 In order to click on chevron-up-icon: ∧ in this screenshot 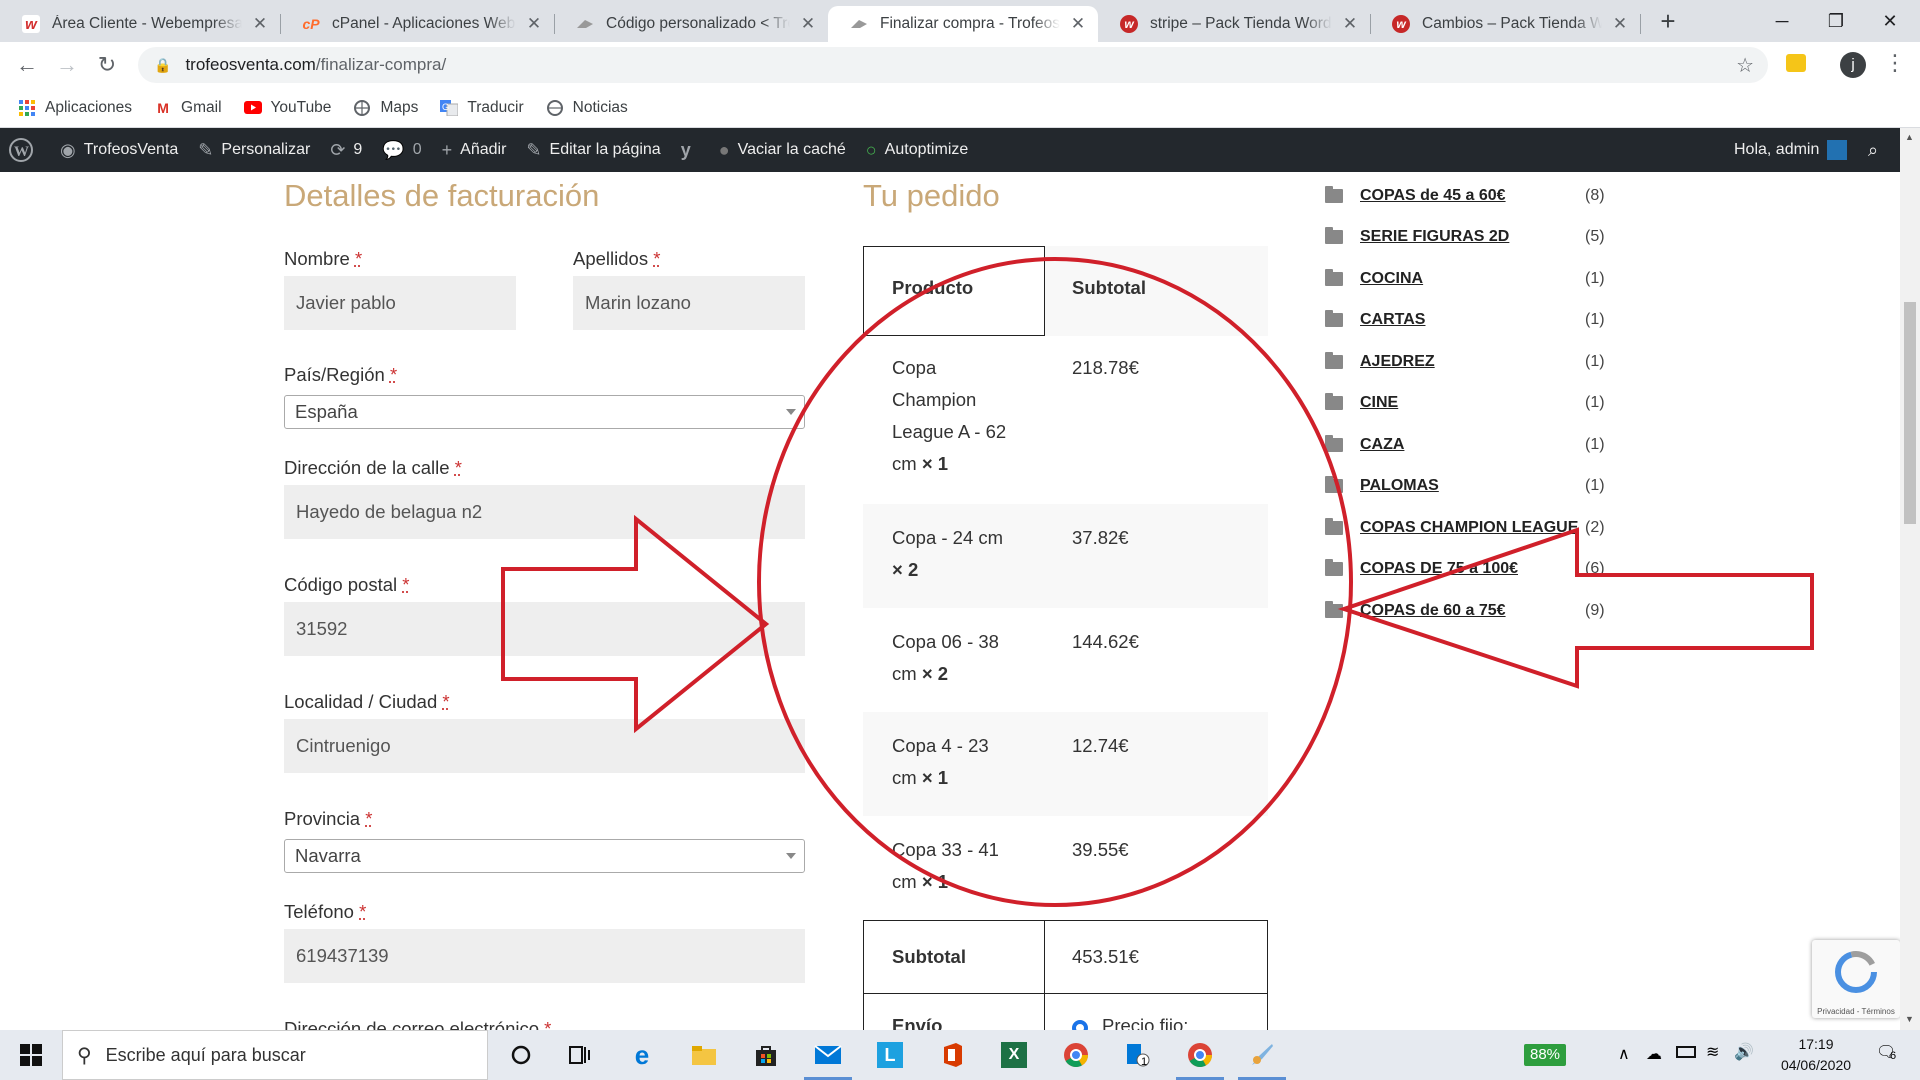, I will do `click(1624, 1054)`.